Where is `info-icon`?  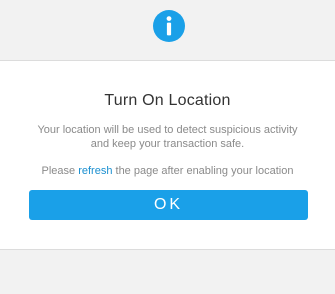 info-icon is located at coordinates (169, 26).